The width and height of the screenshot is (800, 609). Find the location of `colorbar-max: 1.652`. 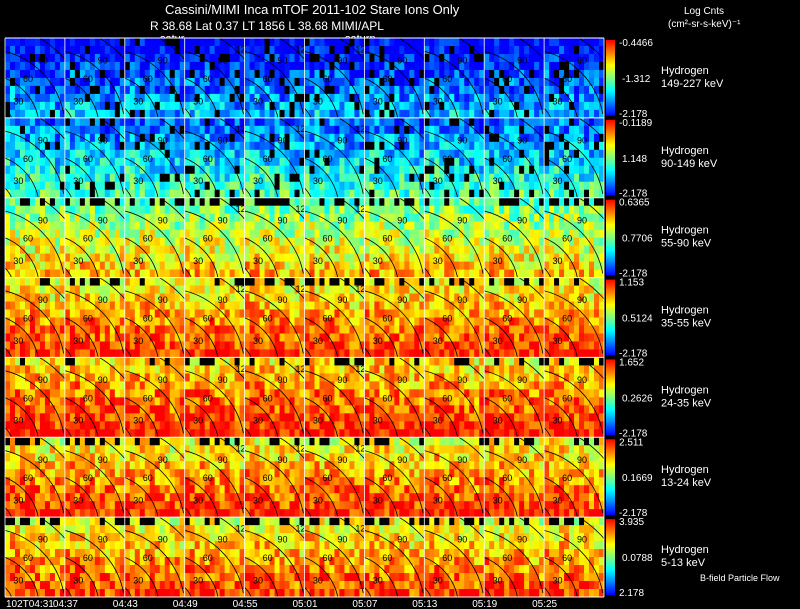

colorbar-max: 1.652 is located at coordinates (631, 362).